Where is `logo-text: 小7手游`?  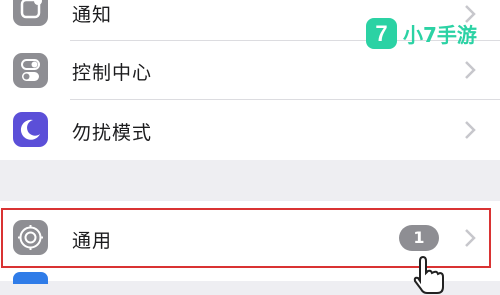
logo-text: 小7手游 is located at coordinates (440, 35).